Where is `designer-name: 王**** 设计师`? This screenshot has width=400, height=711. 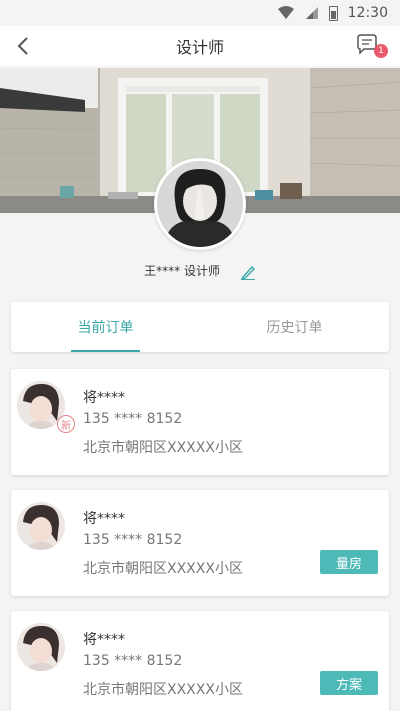 designer-name: 王**** 设计师 is located at coordinates (182, 271).